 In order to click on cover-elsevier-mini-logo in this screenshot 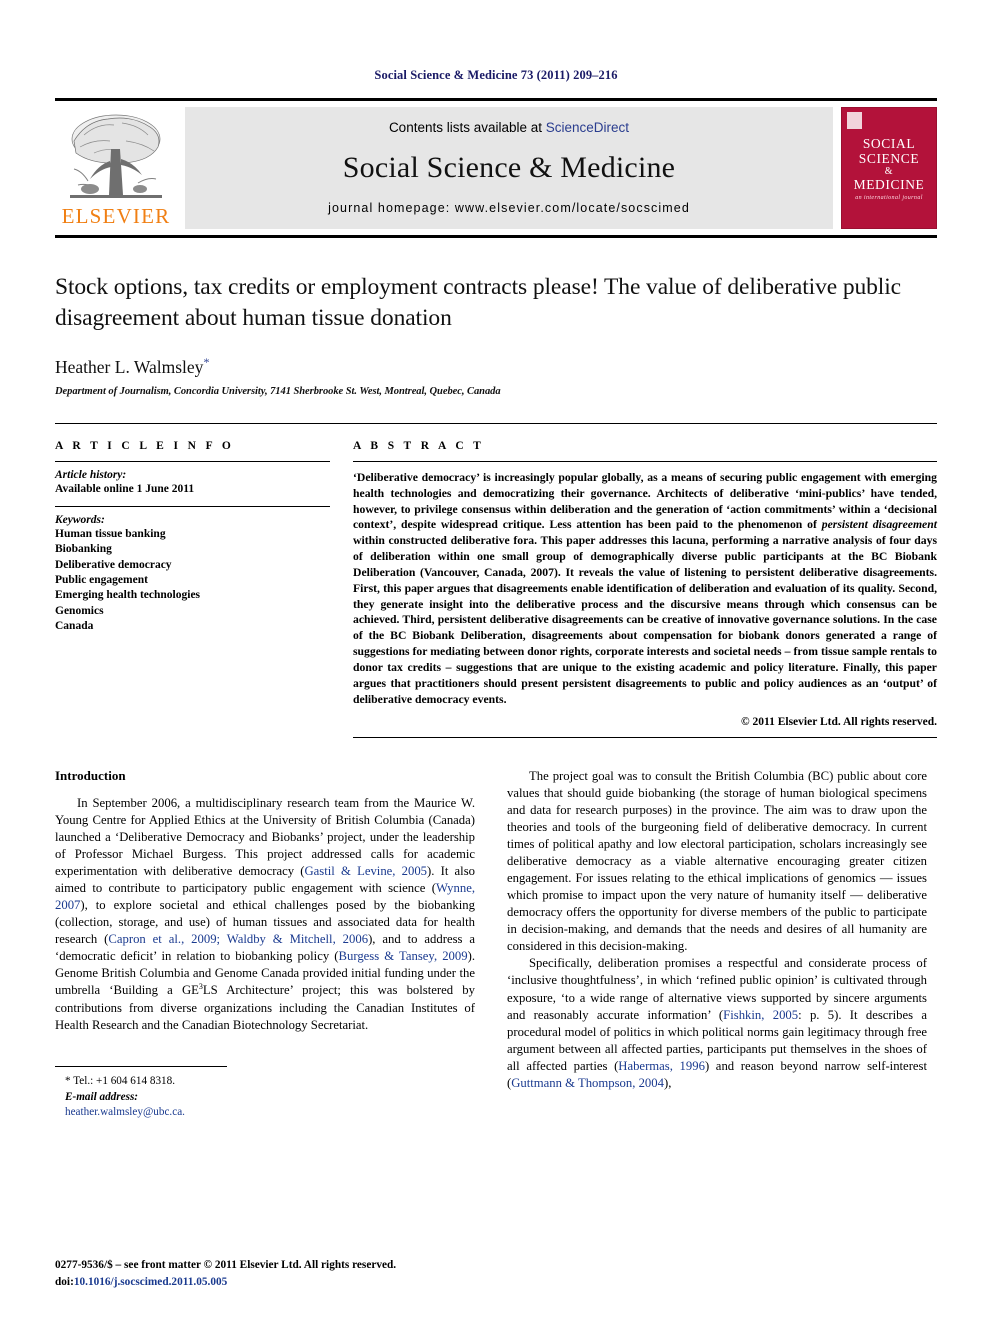, I will do `click(854, 120)`.